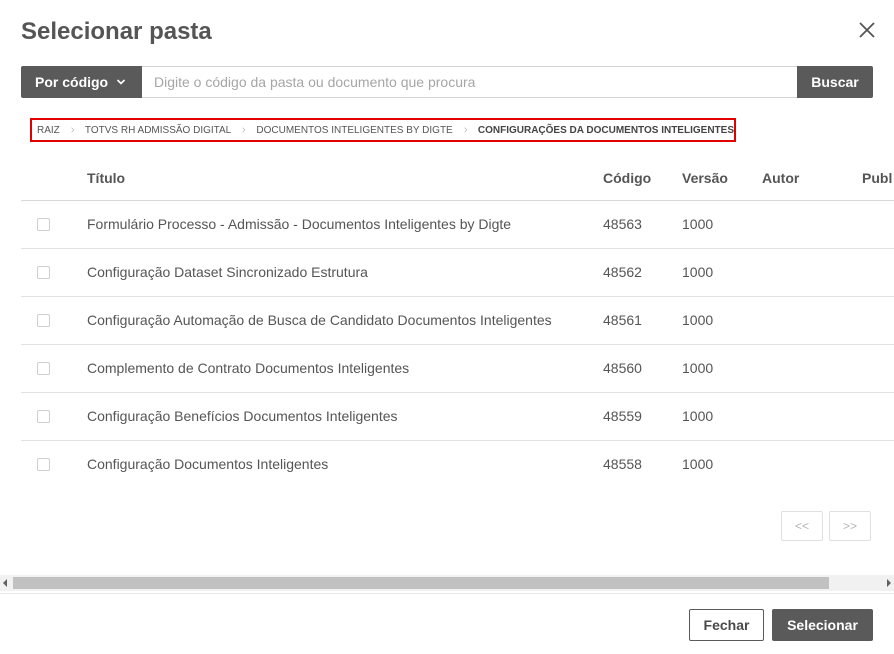 This screenshot has height=654, width=894. Describe the element at coordinates (158, 130) in the screenshot. I see `breadcrumb-item-totvs-rh: TOTVS RH ADMISSÃO DIGITAL` at that location.